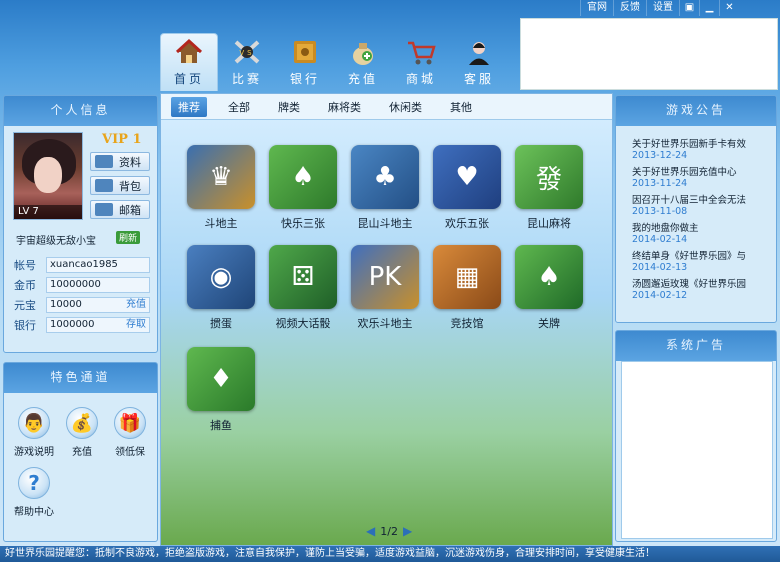 The width and height of the screenshot is (780, 562). Describe the element at coordinates (467, 223) in the screenshot. I see `game-name: 欢乐五张` at that location.